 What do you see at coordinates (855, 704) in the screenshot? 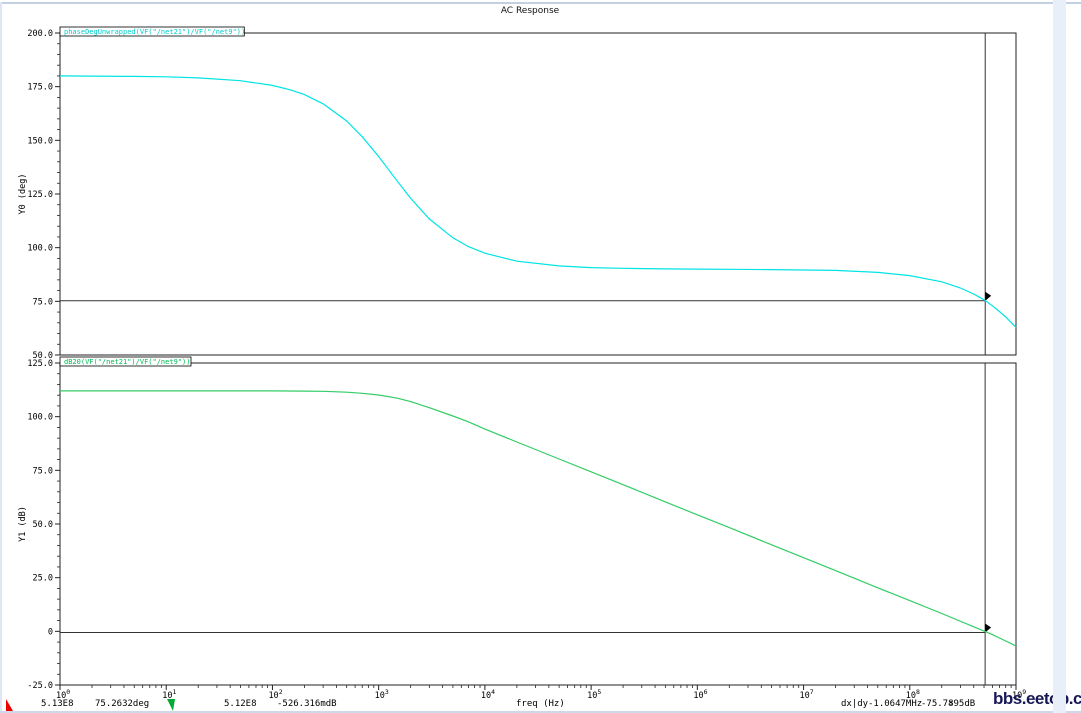
I see `delta-label: dx|dy` at bounding box center [855, 704].